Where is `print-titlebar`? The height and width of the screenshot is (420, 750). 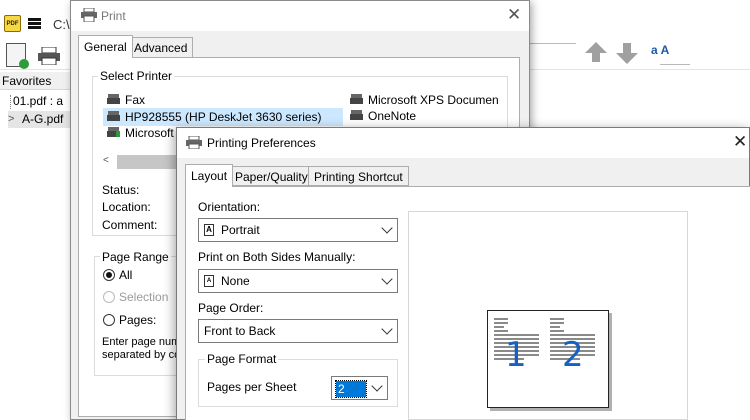
print-titlebar is located at coordinates (300, 16).